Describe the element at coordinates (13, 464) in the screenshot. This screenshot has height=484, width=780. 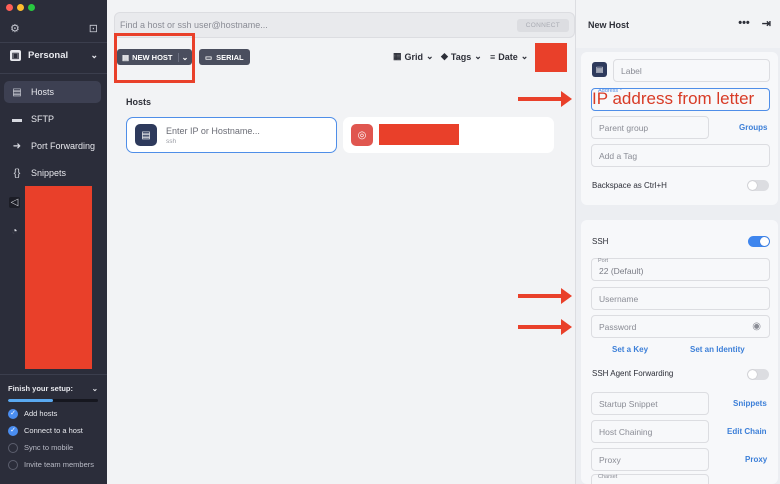
I see `empty-circle-icon: ·` at that location.